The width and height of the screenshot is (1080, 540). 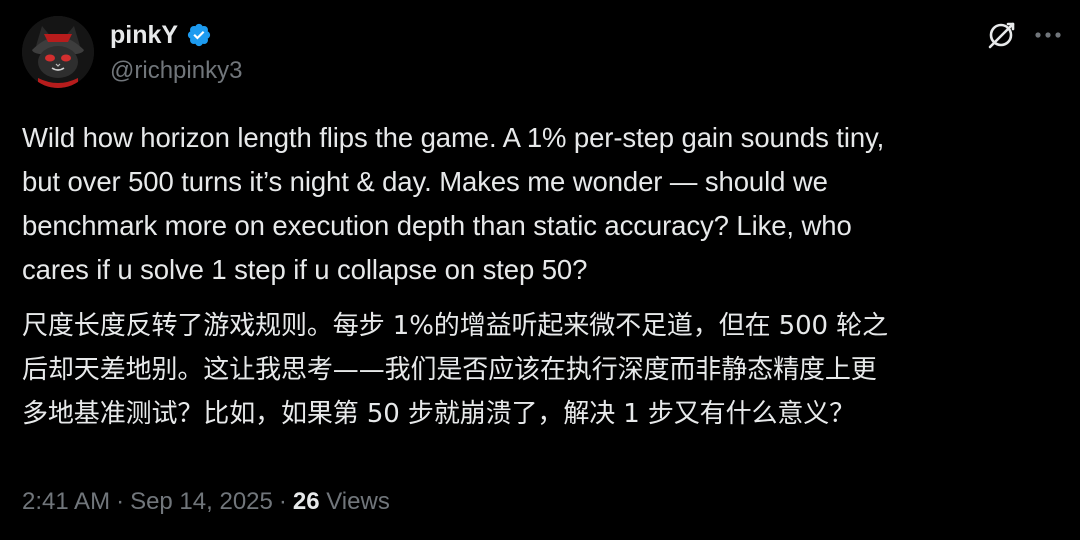 What do you see at coordinates (201, 501) in the screenshot?
I see `tweet-date: Sep 14, 2025` at bounding box center [201, 501].